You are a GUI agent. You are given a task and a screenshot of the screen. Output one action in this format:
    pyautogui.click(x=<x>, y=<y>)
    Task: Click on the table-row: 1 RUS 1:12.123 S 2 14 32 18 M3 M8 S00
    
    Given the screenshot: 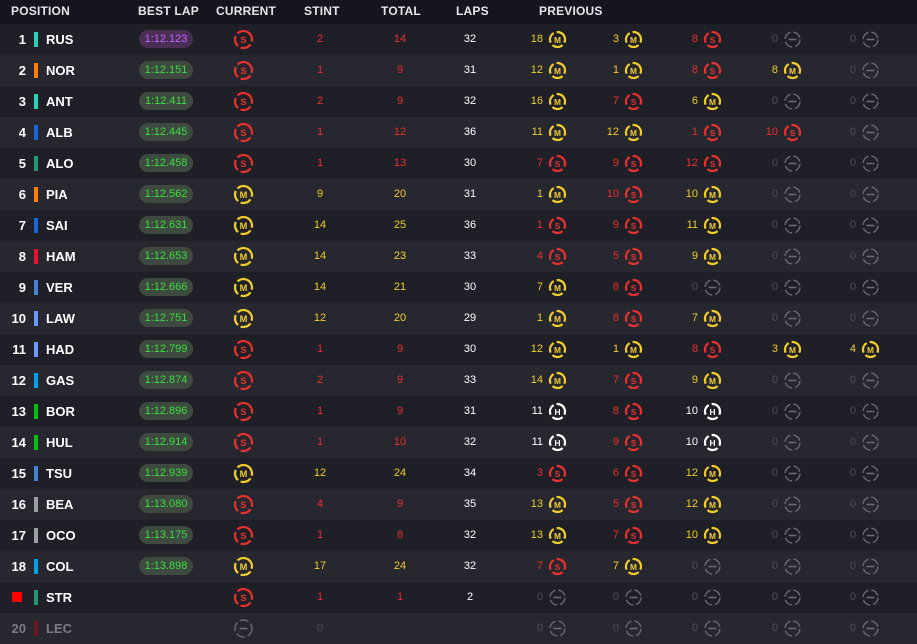 What is the action you would take?
    pyautogui.click(x=458, y=39)
    